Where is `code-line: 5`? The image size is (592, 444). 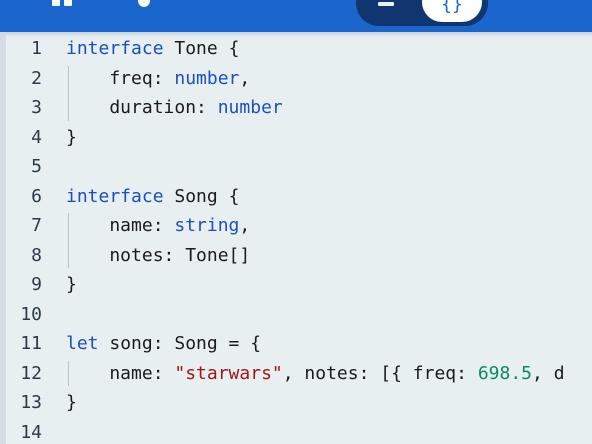 code-line: 5 is located at coordinates (296, 167).